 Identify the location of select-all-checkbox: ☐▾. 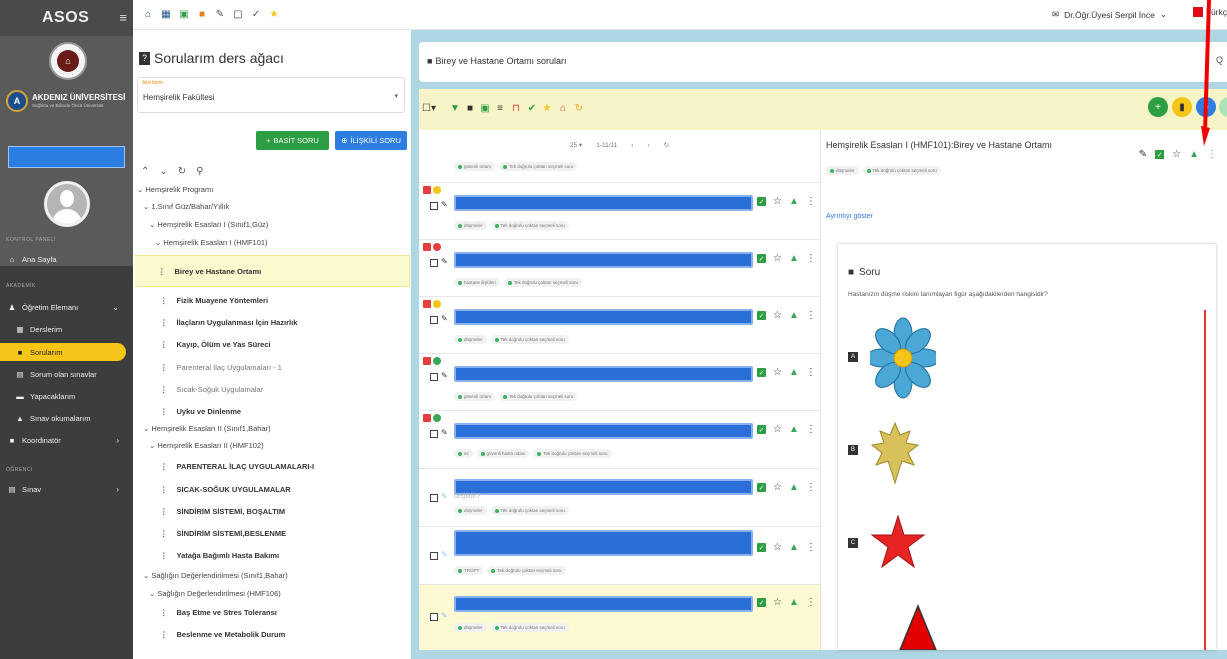
(429, 108).